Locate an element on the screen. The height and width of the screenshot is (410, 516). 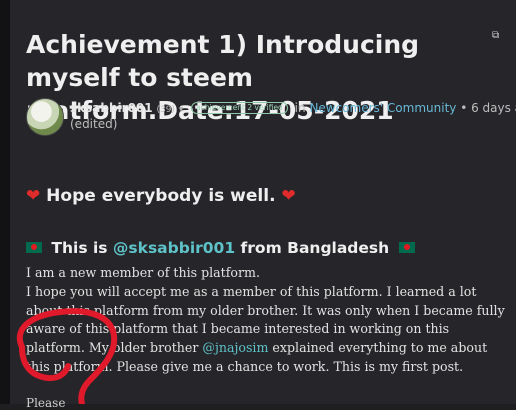
reblog-icon: ⧉ is located at coordinates (497, 36).